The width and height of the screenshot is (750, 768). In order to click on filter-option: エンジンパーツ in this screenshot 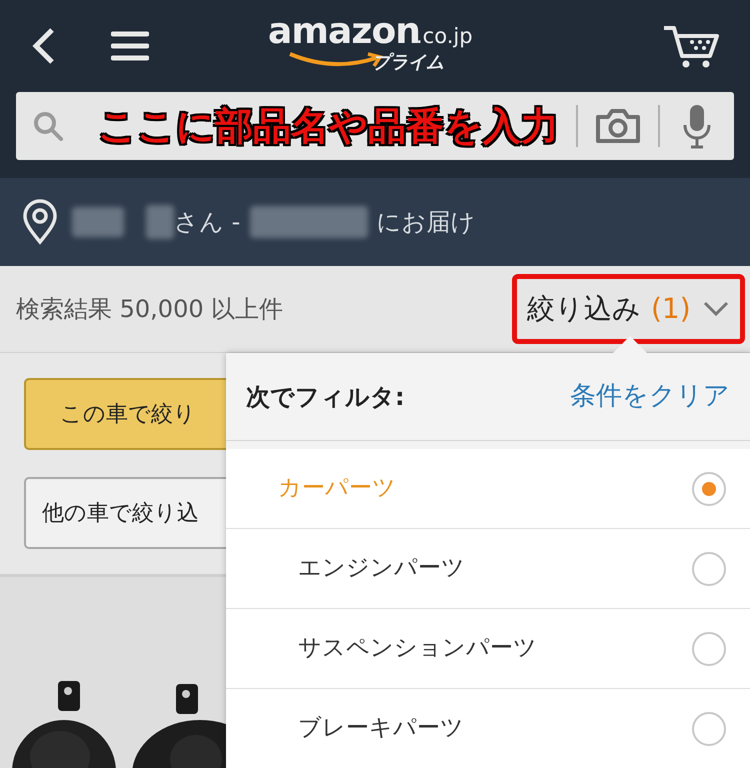, I will do `click(488, 569)`.